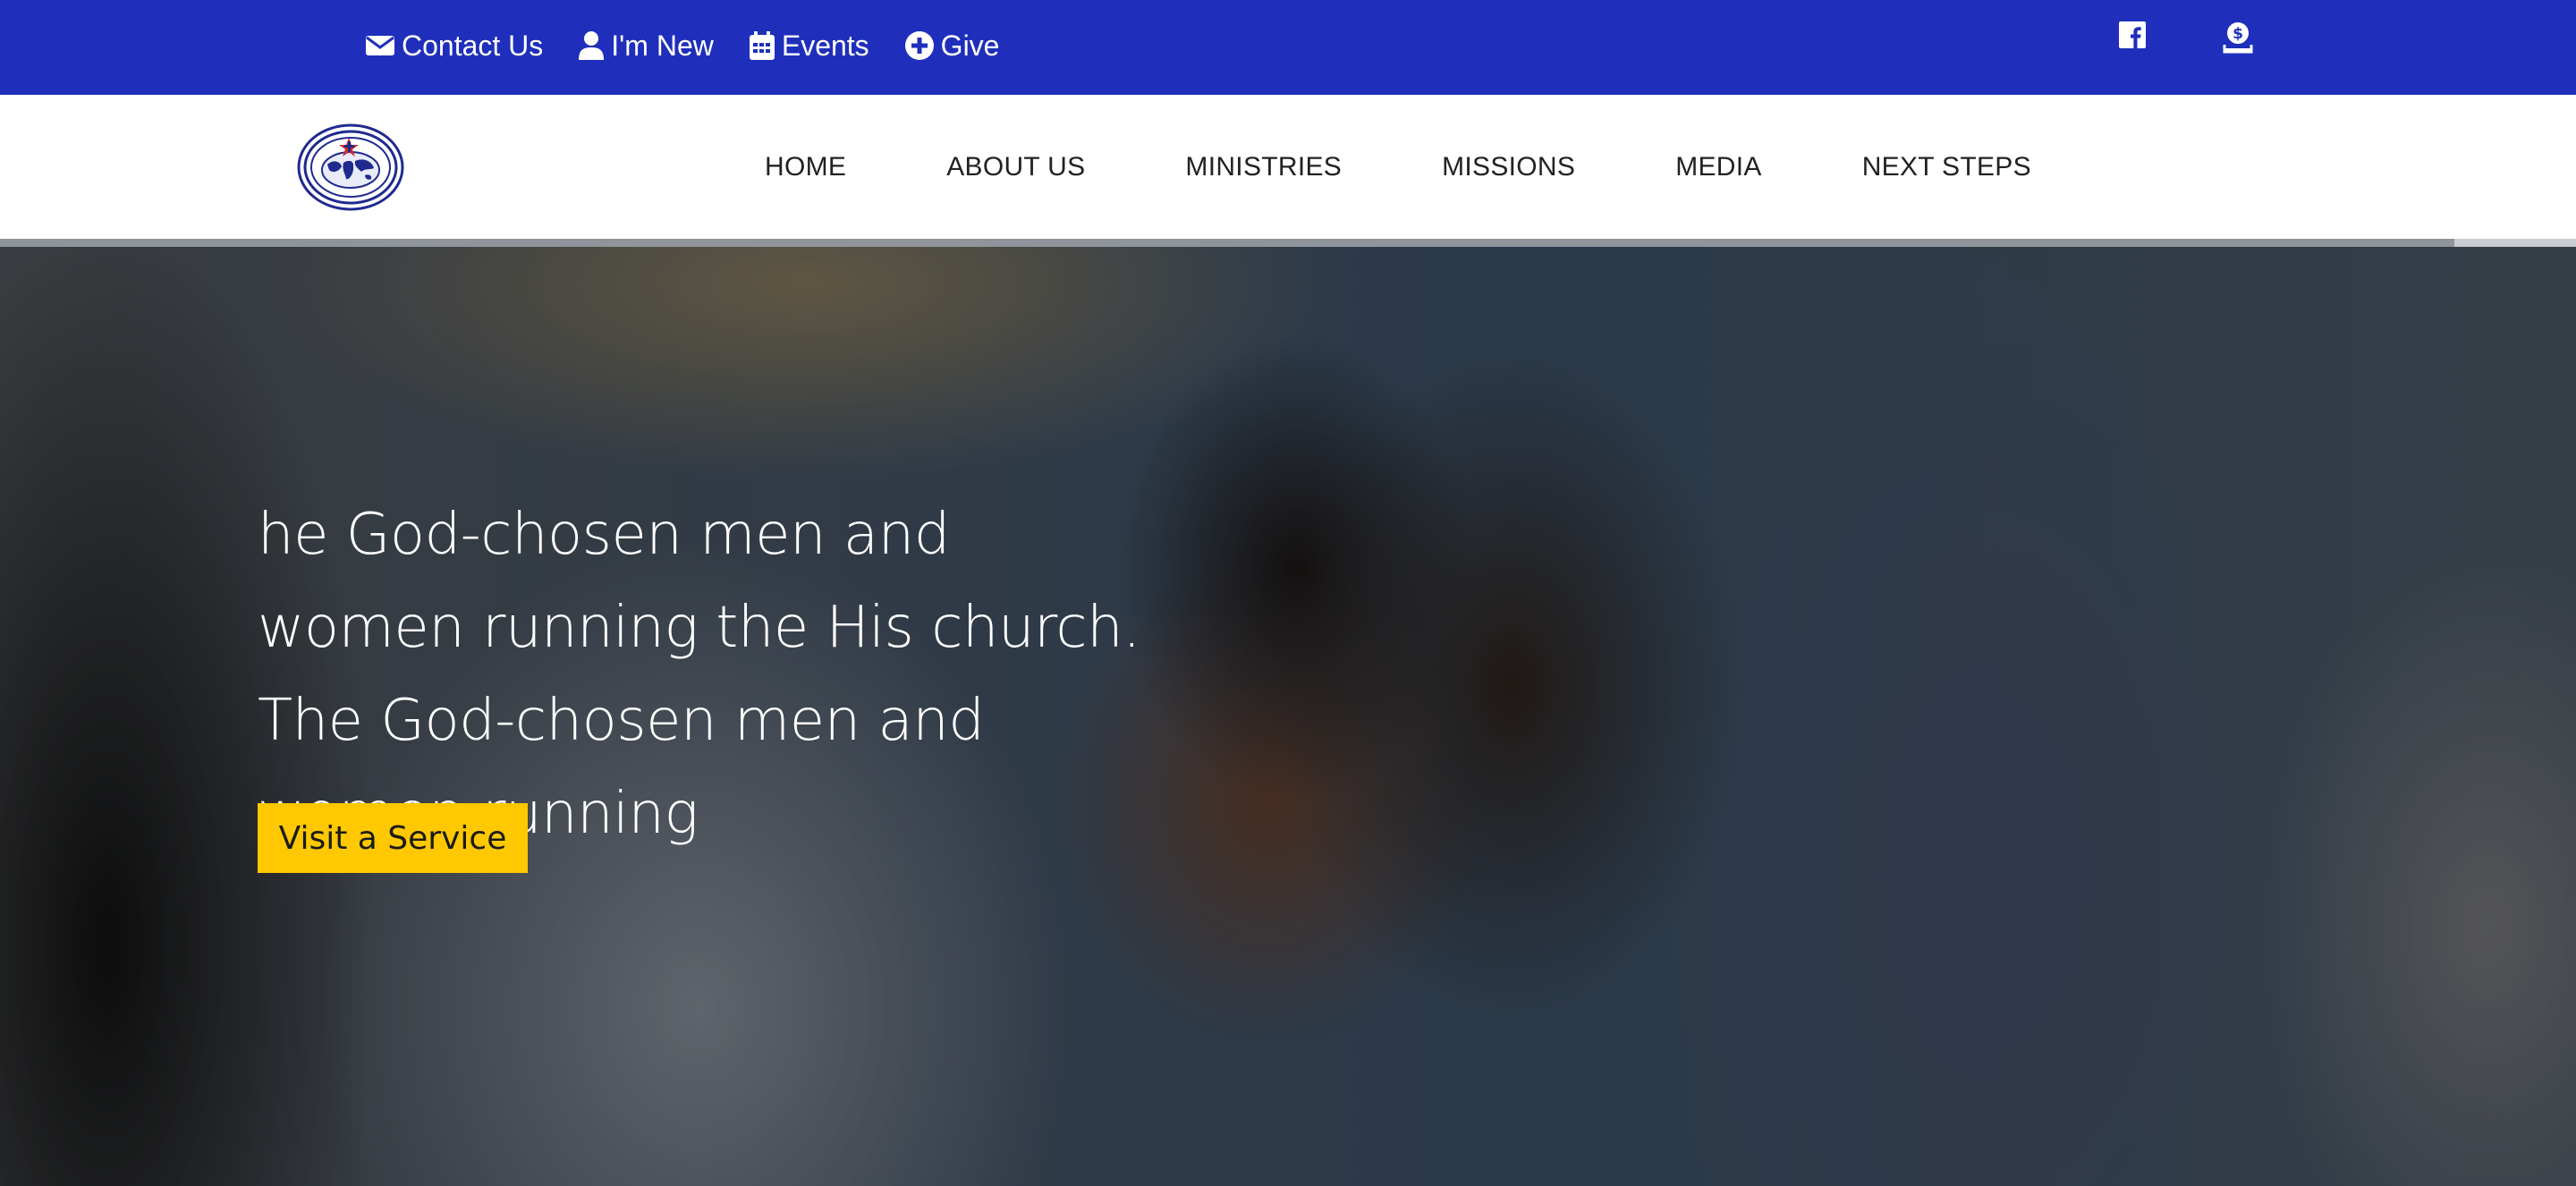  I want to click on nav-next-steps: NEXT STEPS, so click(1946, 167).